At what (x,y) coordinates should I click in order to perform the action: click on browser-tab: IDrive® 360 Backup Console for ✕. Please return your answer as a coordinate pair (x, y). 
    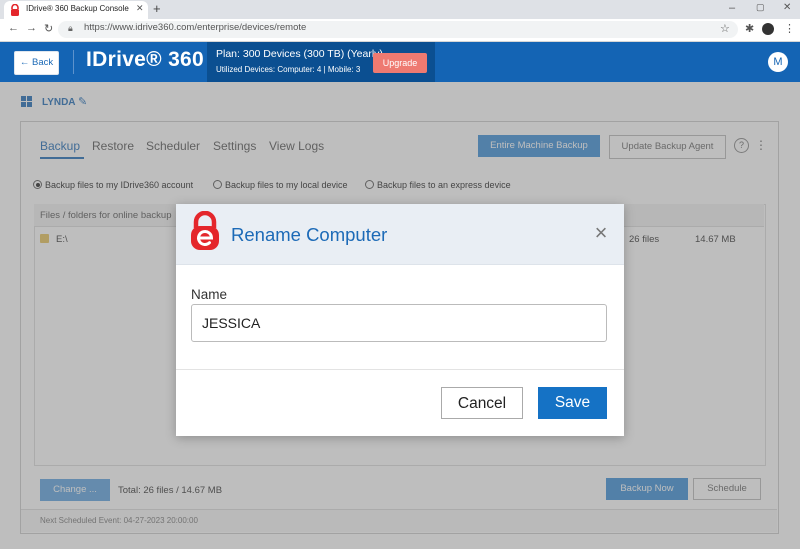
    Looking at the image, I should click on (76, 10).